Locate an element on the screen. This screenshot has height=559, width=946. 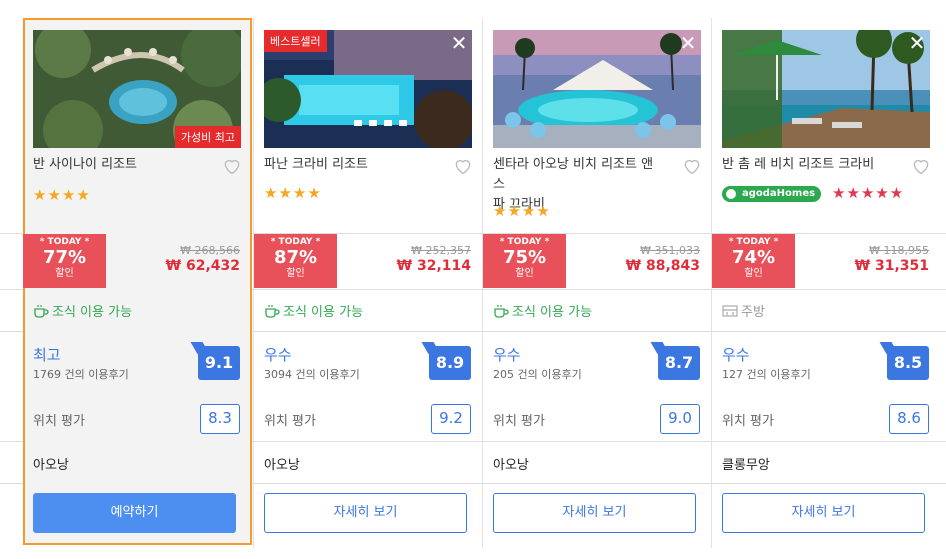
discount-percent: 77% is located at coordinates (64, 257).